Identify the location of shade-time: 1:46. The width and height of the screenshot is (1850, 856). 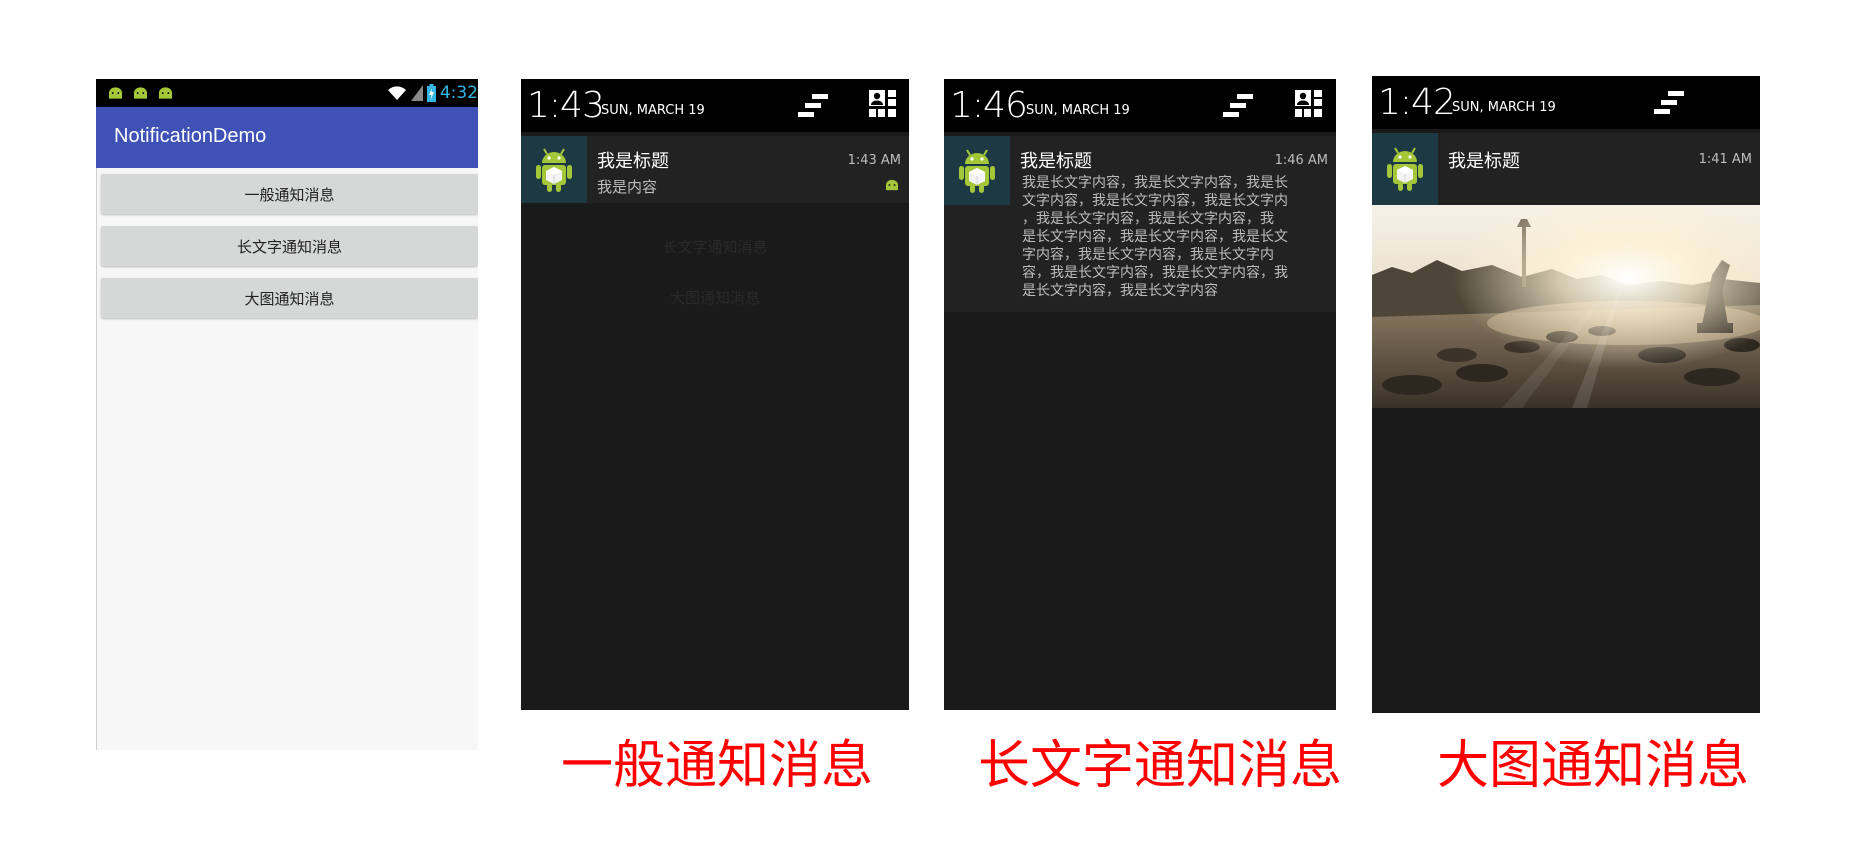
(989, 105).